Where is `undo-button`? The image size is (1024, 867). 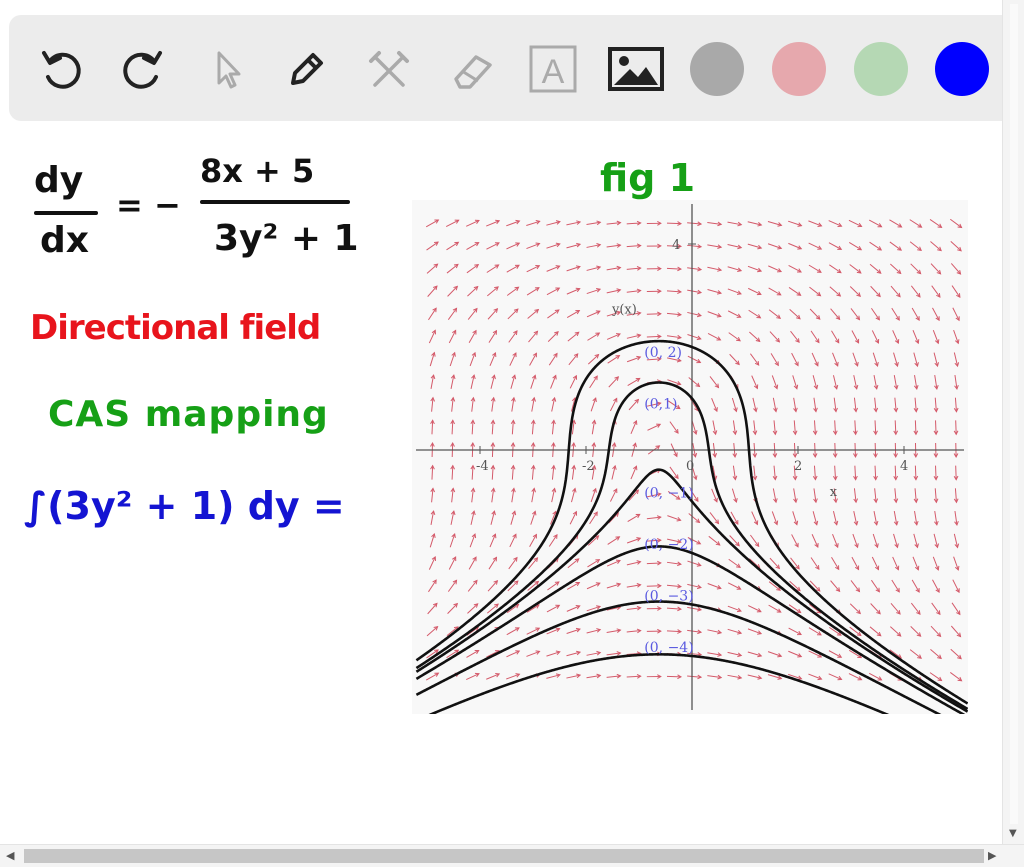 undo-button is located at coordinates (62, 69).